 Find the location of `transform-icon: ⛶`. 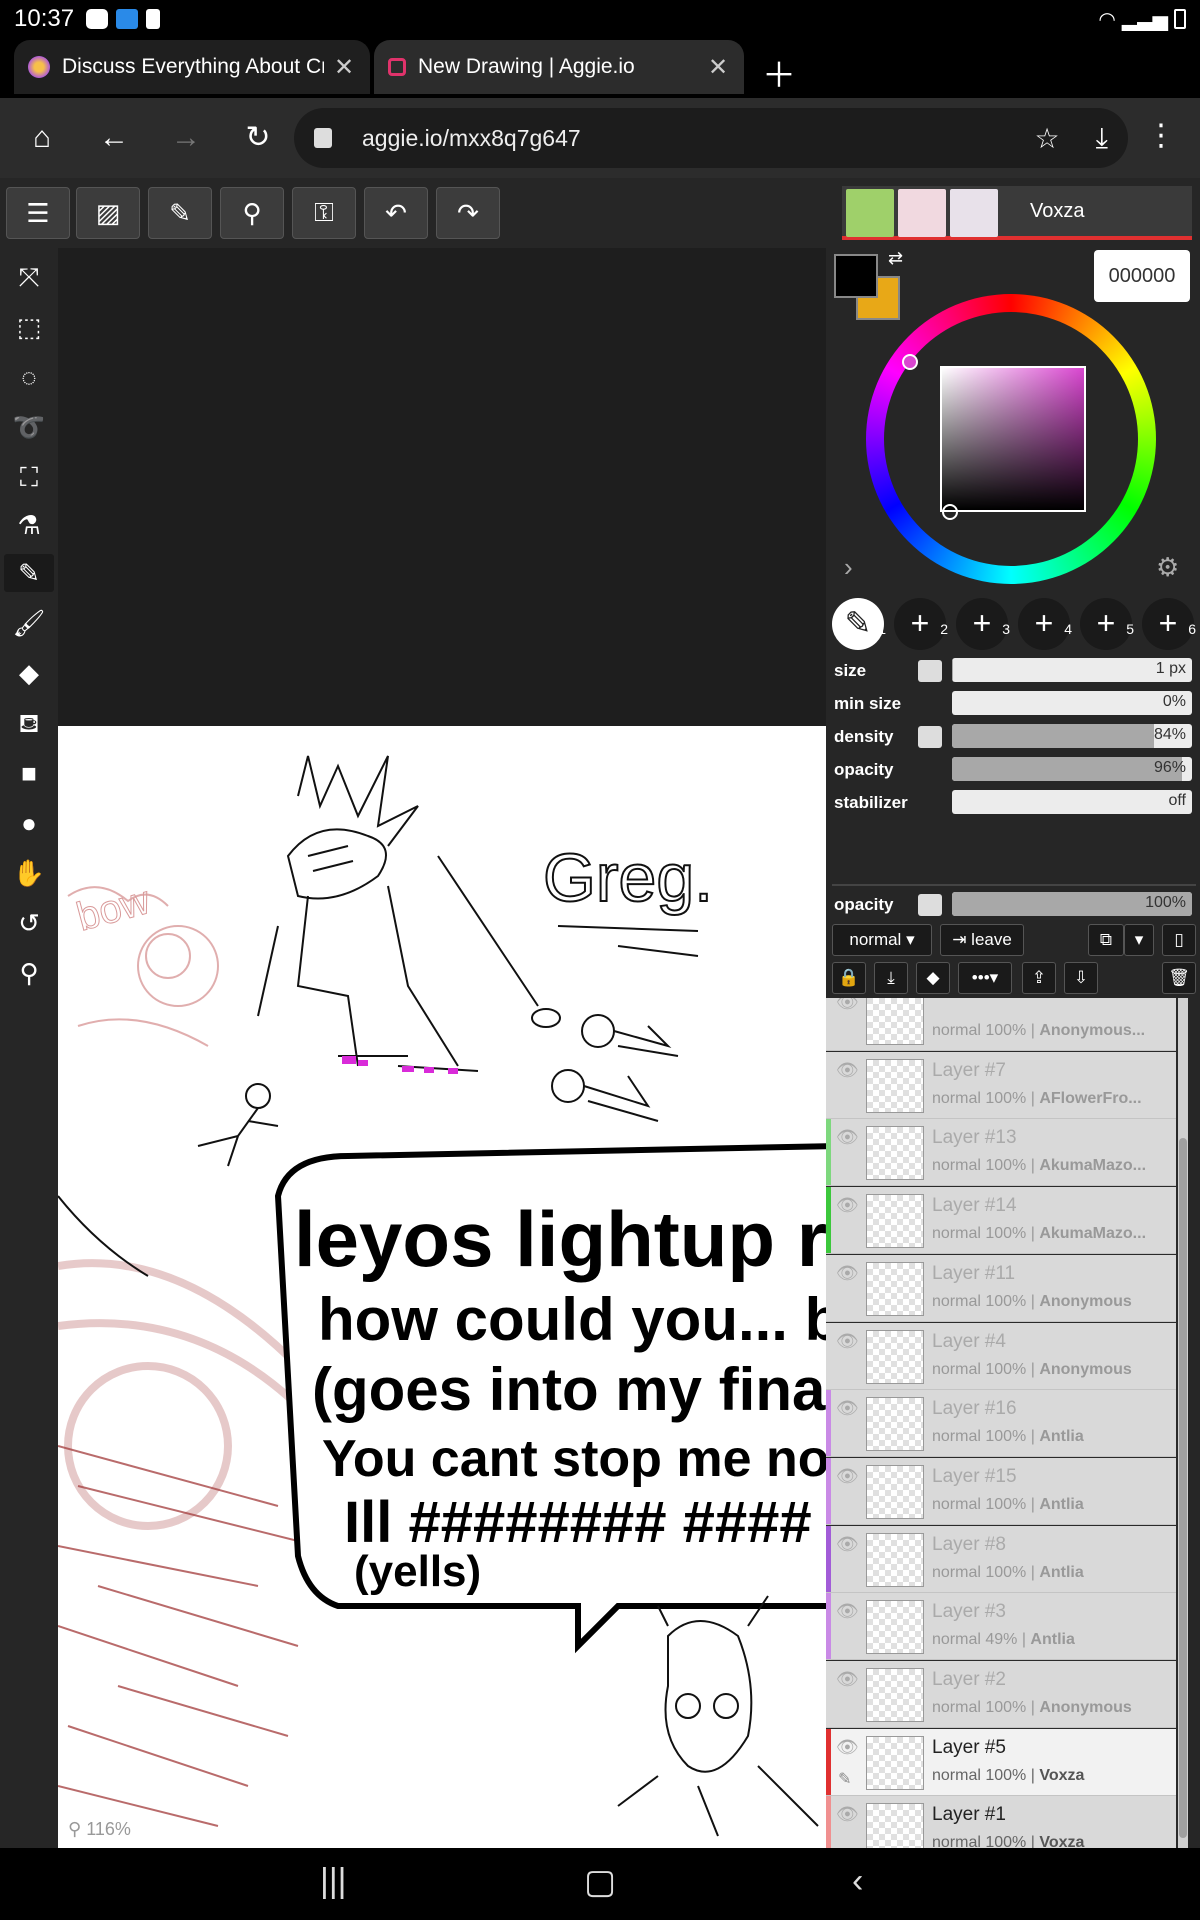

transform-icon: ⛶ is located at coordinates (29, 477).